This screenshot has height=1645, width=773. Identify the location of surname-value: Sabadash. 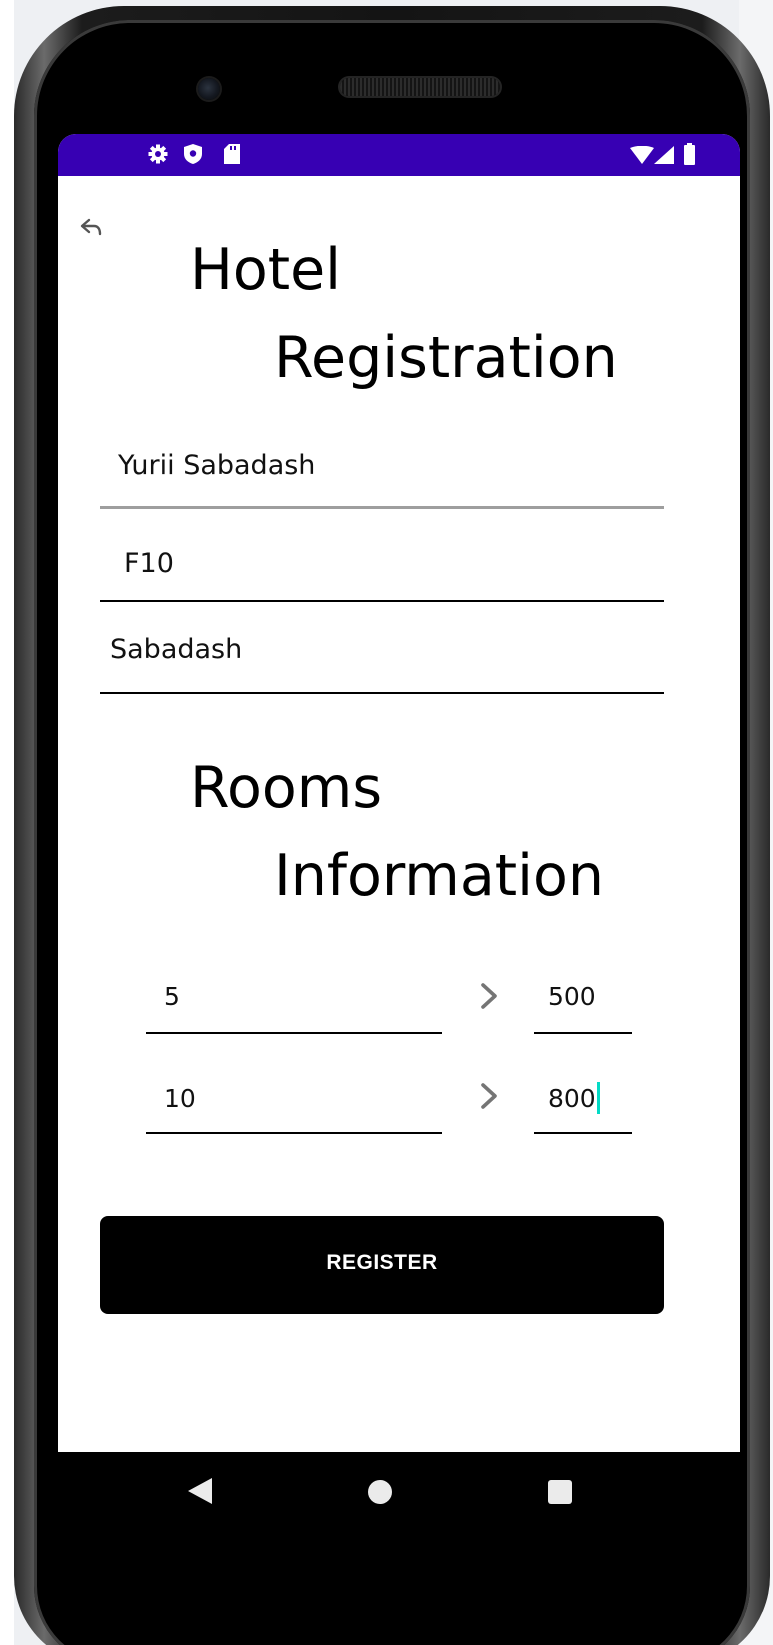
(176, 649).